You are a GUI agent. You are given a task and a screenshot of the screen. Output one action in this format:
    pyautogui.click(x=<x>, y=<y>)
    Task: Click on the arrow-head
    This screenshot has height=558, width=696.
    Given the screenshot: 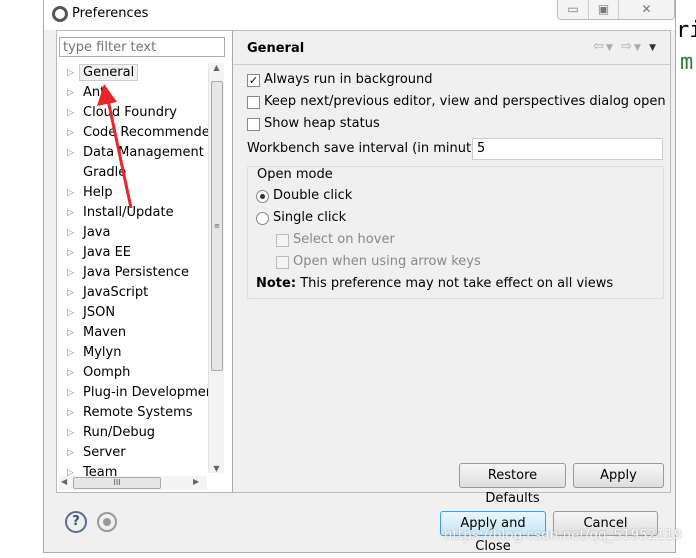 What is the action you would take?
    pyautogui.click(x=107, y=95)
    